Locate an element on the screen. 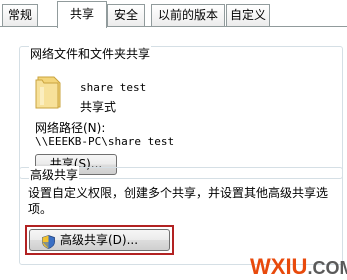  tab-previous-versions-label: 以前的版本 is located at coordinates (187, 15).